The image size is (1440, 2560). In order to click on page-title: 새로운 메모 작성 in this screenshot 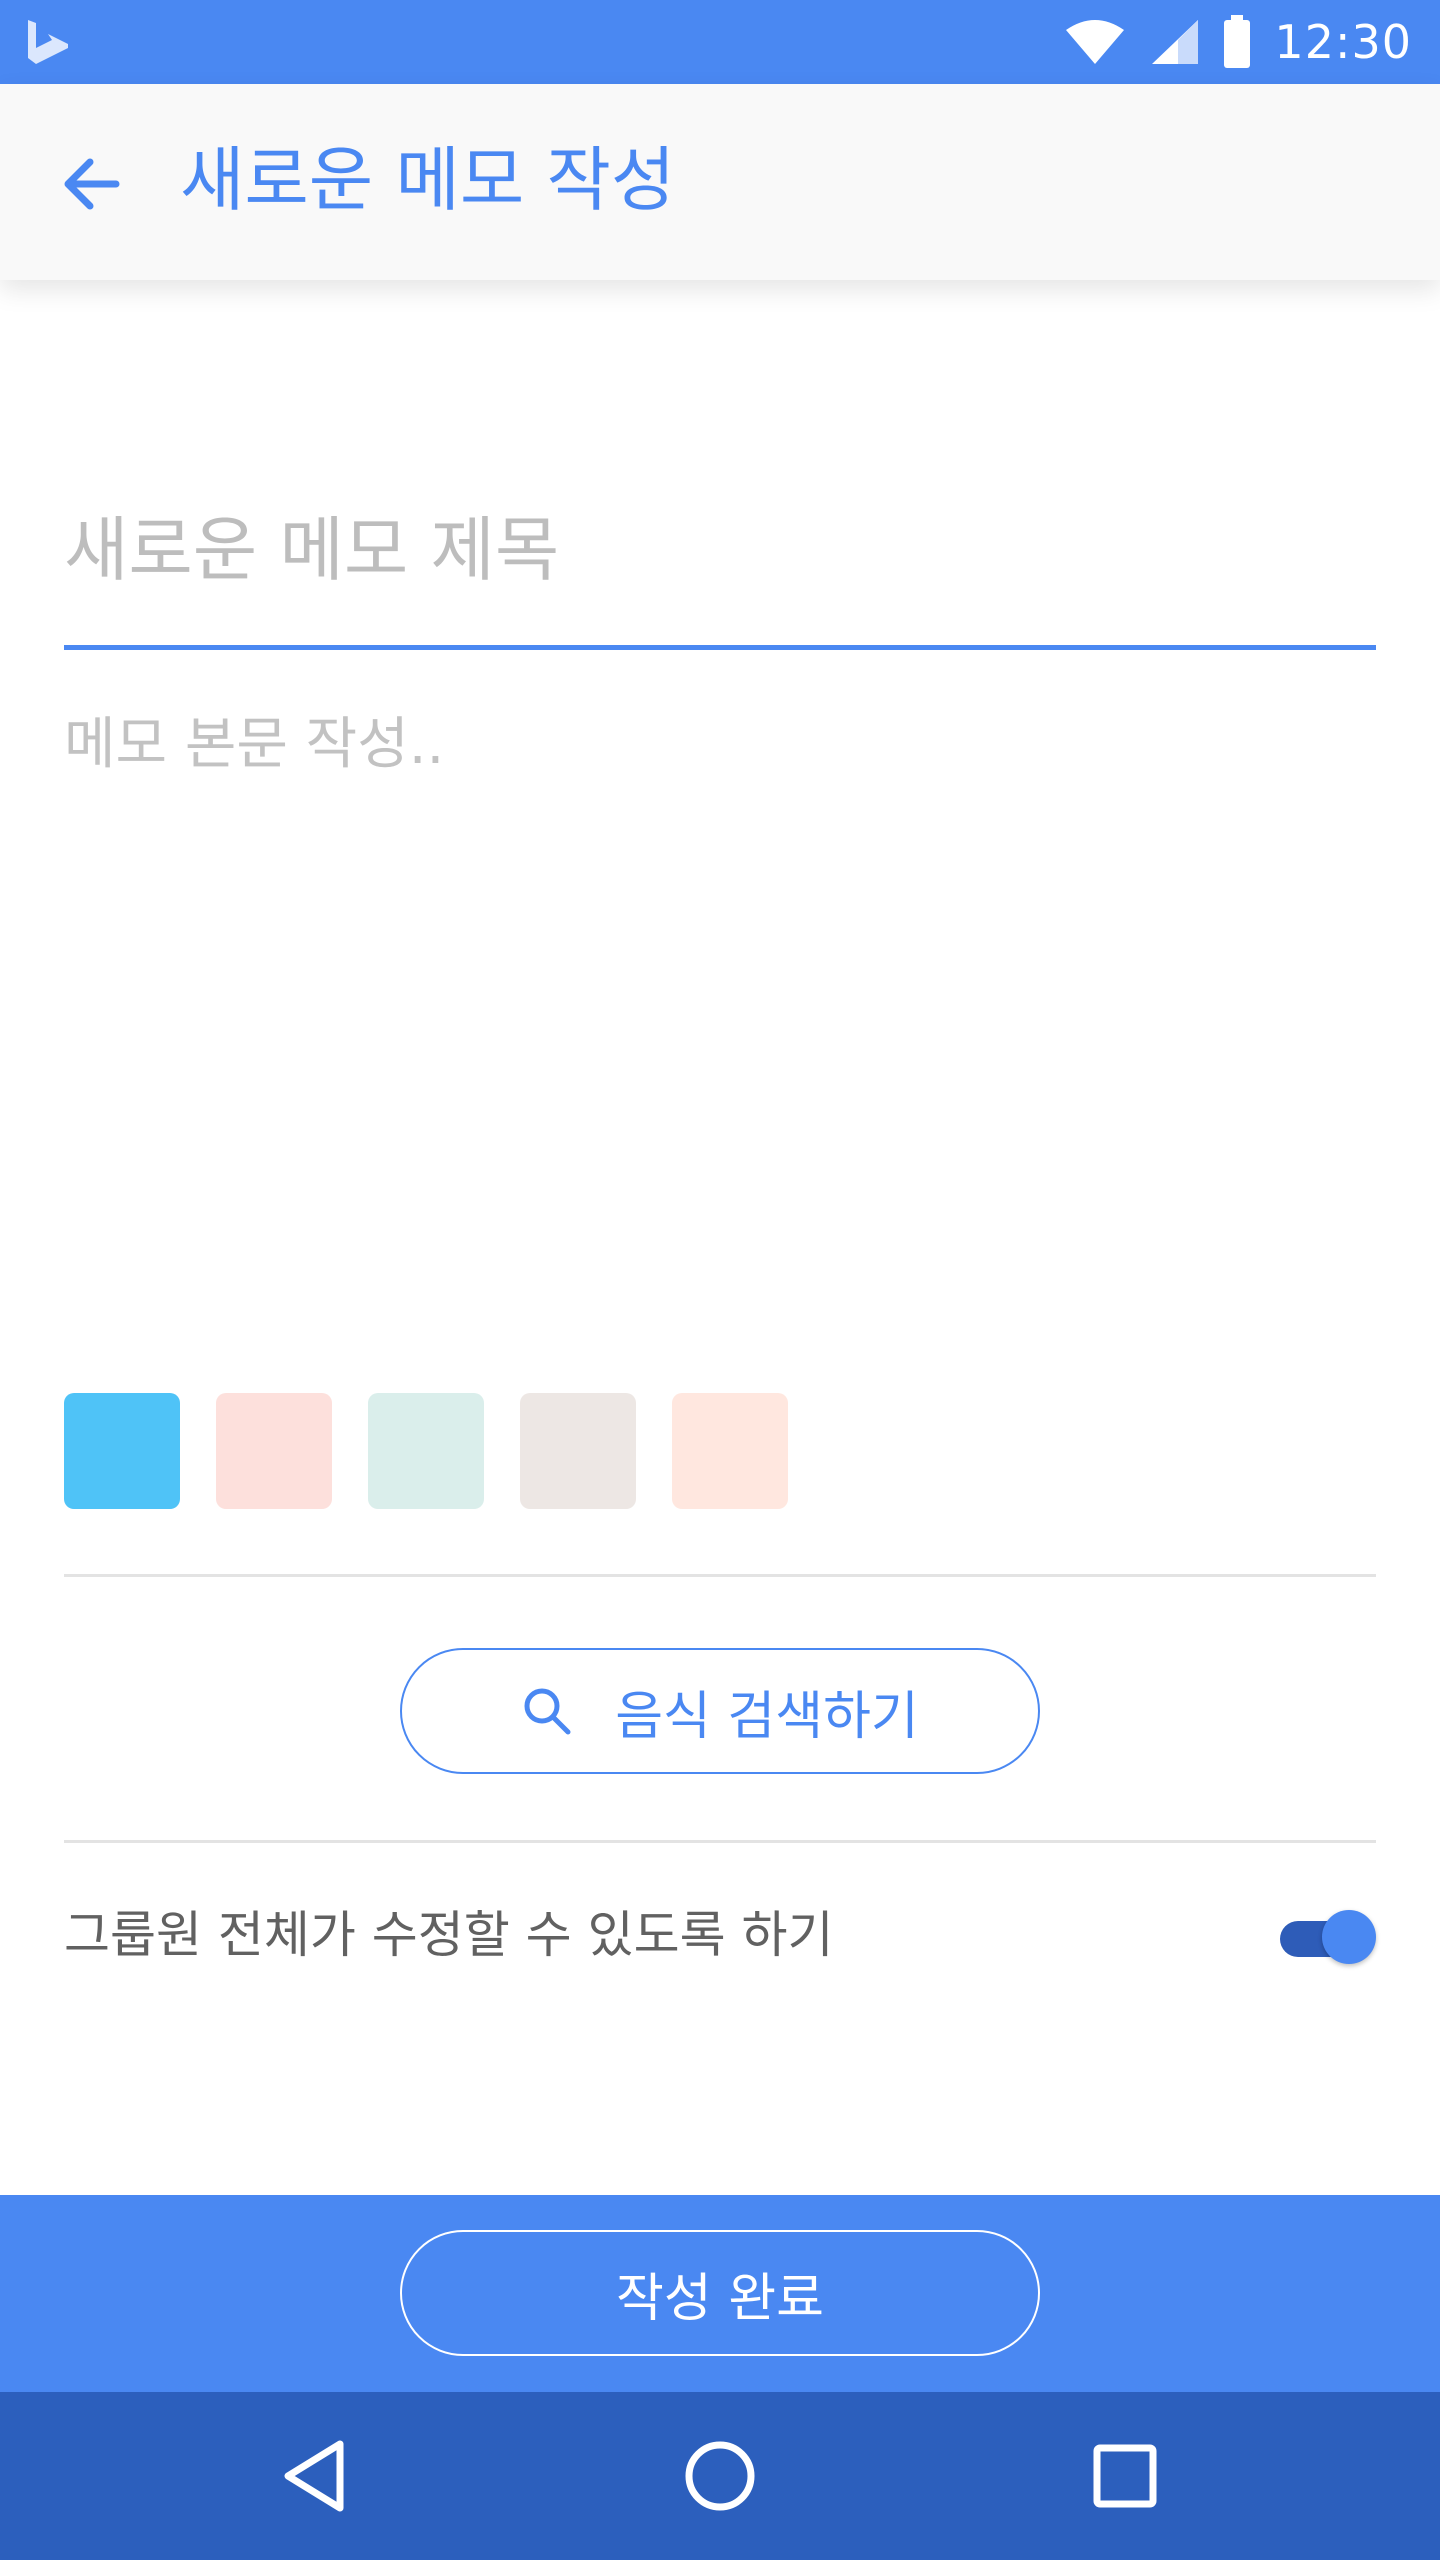, I will do `click(428, 180)`.